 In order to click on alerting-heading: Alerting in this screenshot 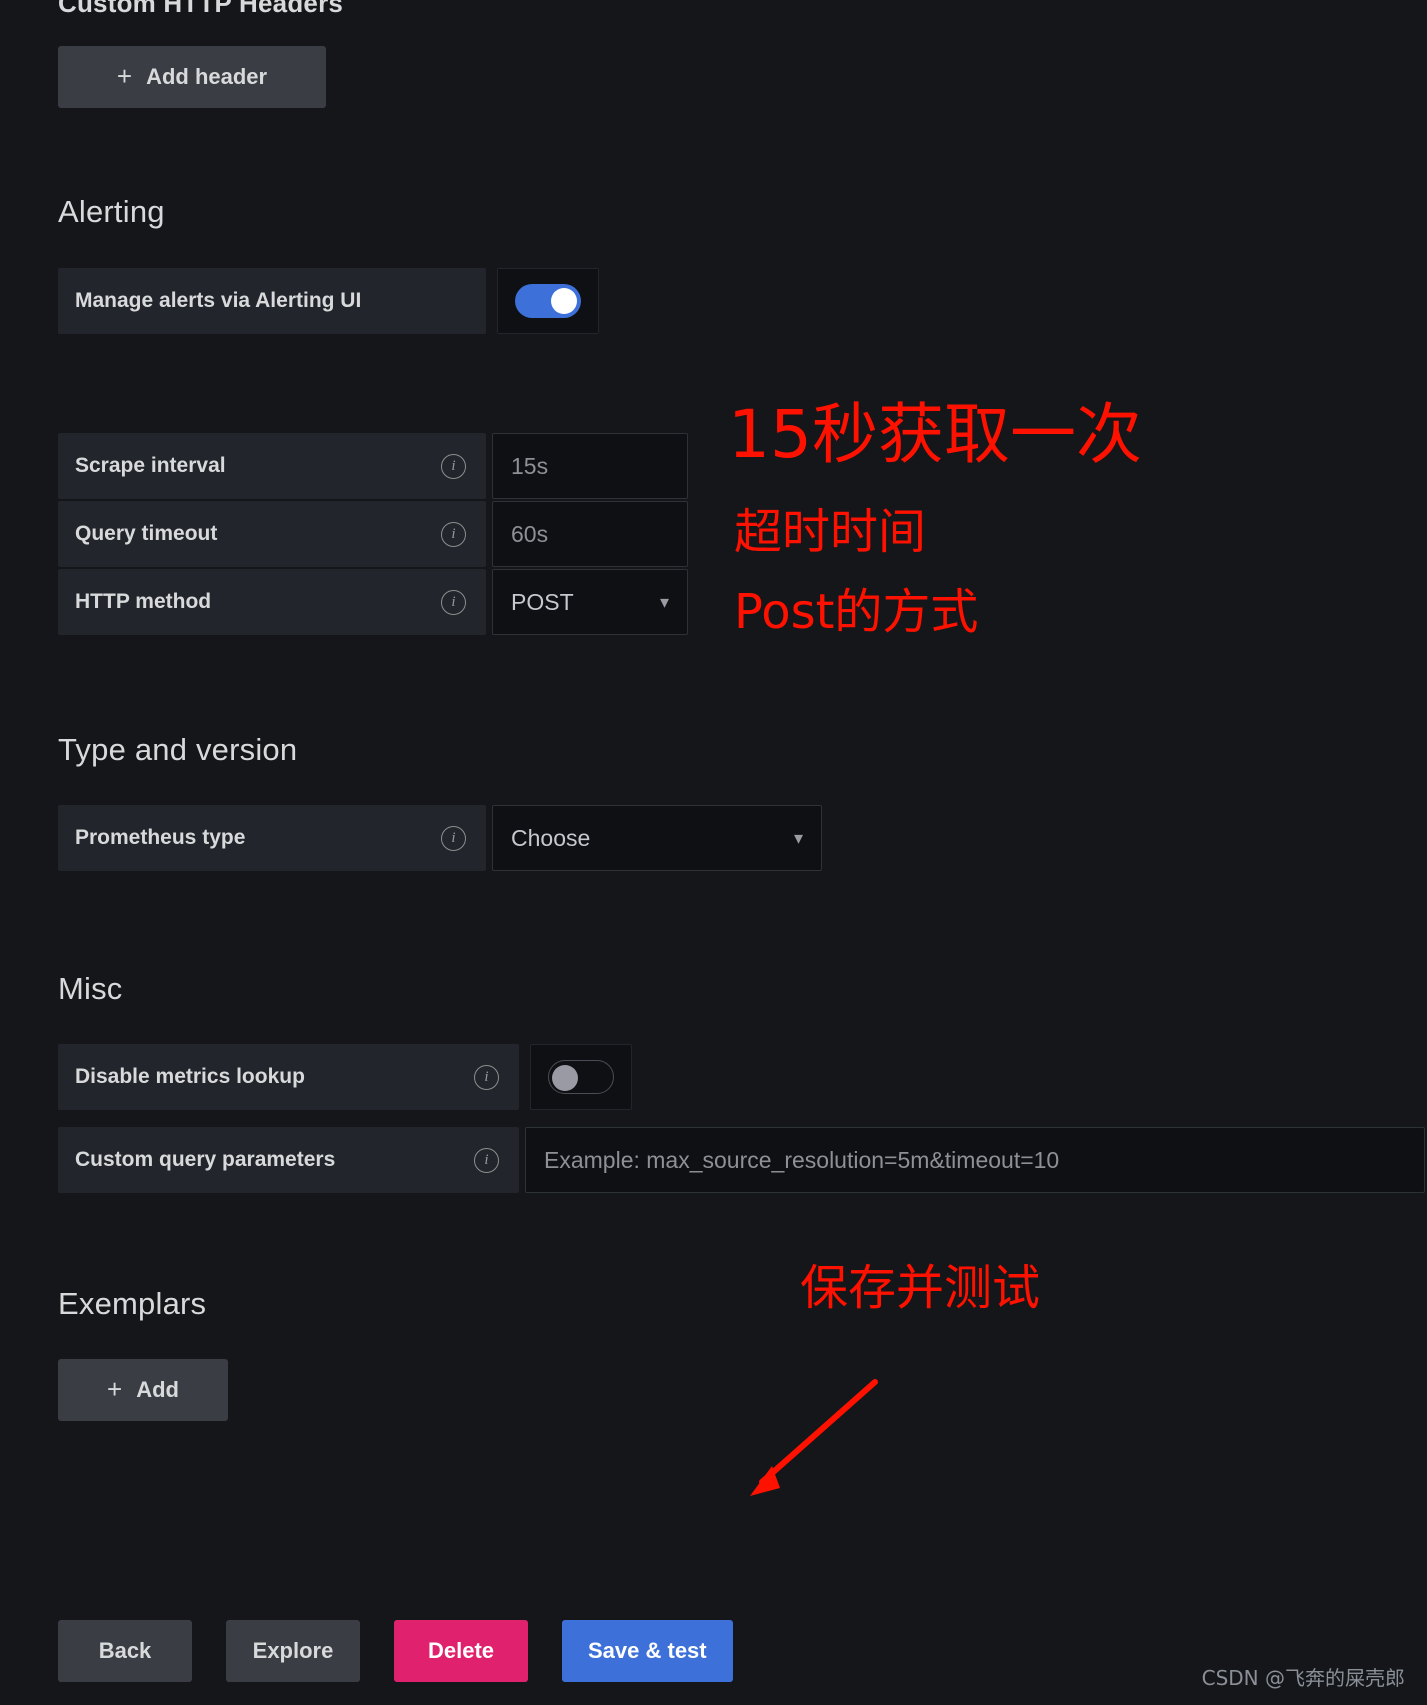, I will do `click(111, 211)`.